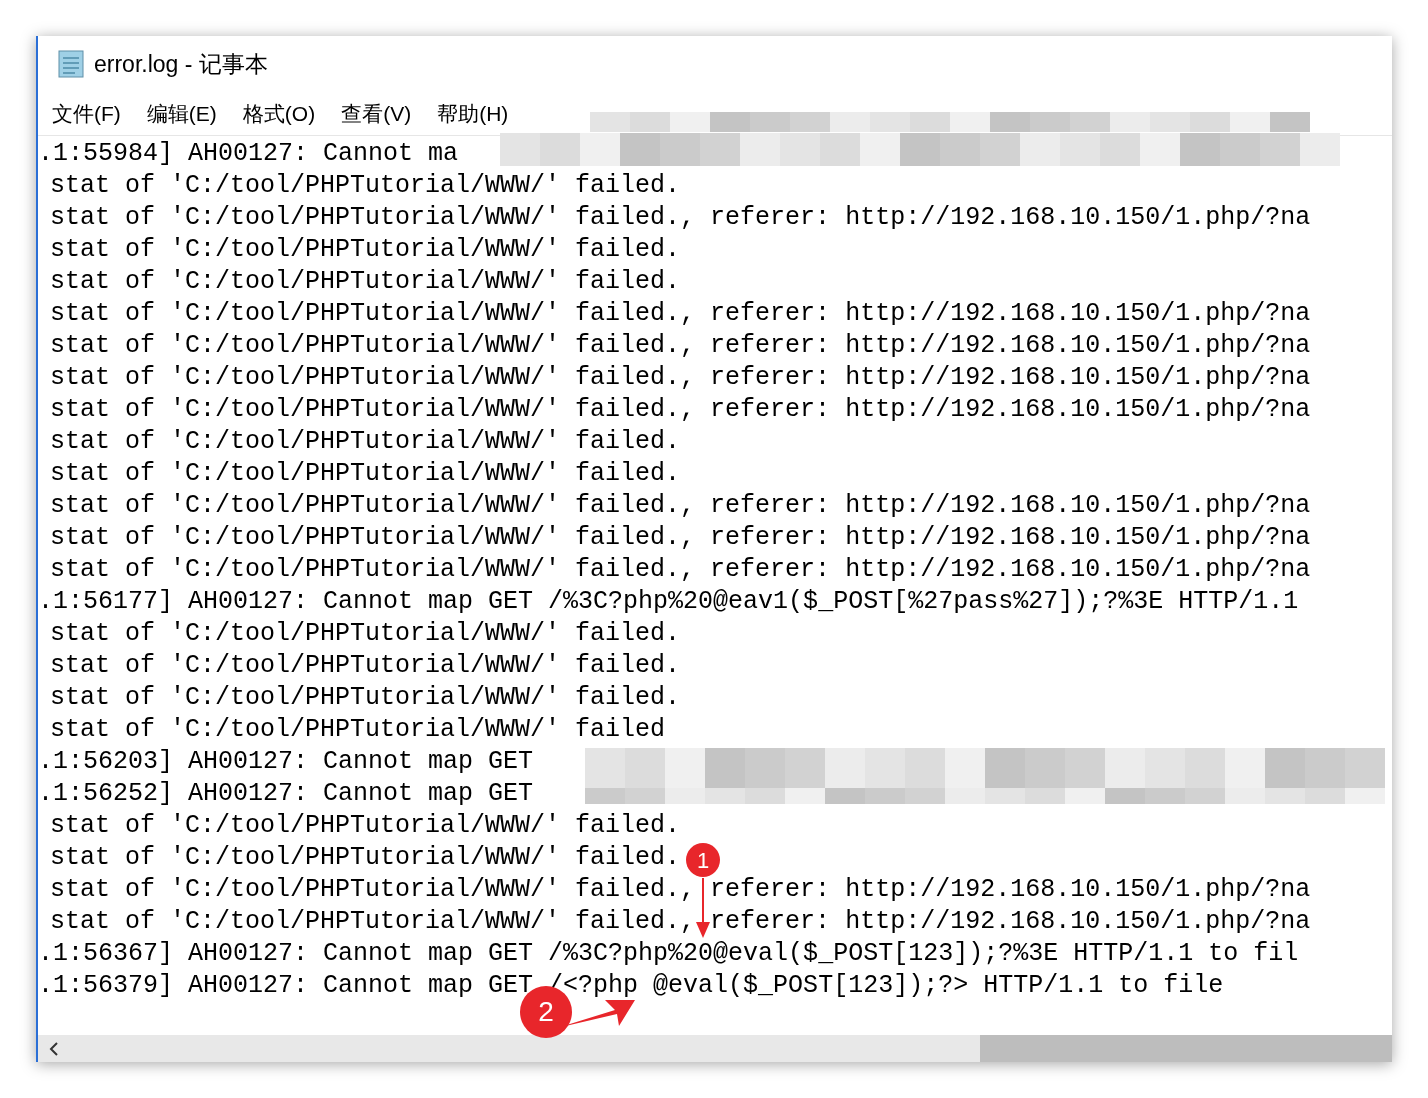  Describe the element at coordinates (86, 113) in the screenshot. I see `menu-item: 文件(F)` at that location.